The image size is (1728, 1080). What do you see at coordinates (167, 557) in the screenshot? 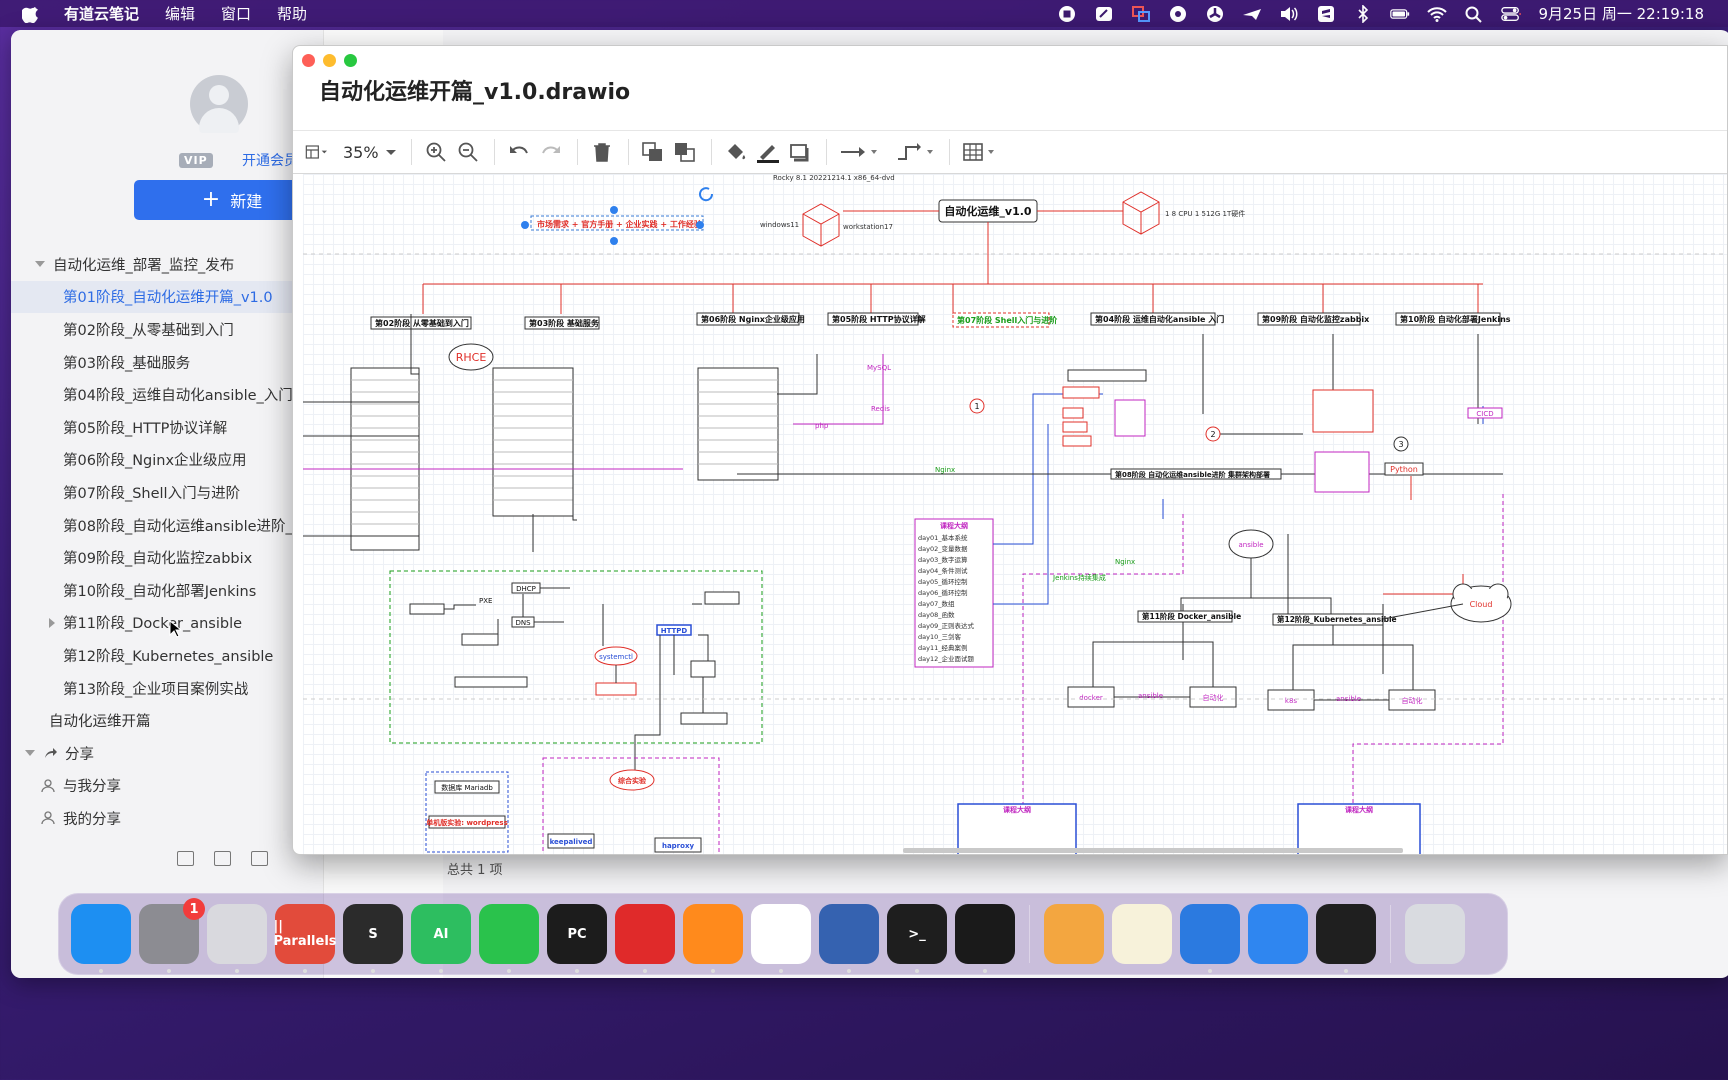
I see `tree-item-09: 第09阶段_自动化监控zabbix` at bounding box center [167, 557].